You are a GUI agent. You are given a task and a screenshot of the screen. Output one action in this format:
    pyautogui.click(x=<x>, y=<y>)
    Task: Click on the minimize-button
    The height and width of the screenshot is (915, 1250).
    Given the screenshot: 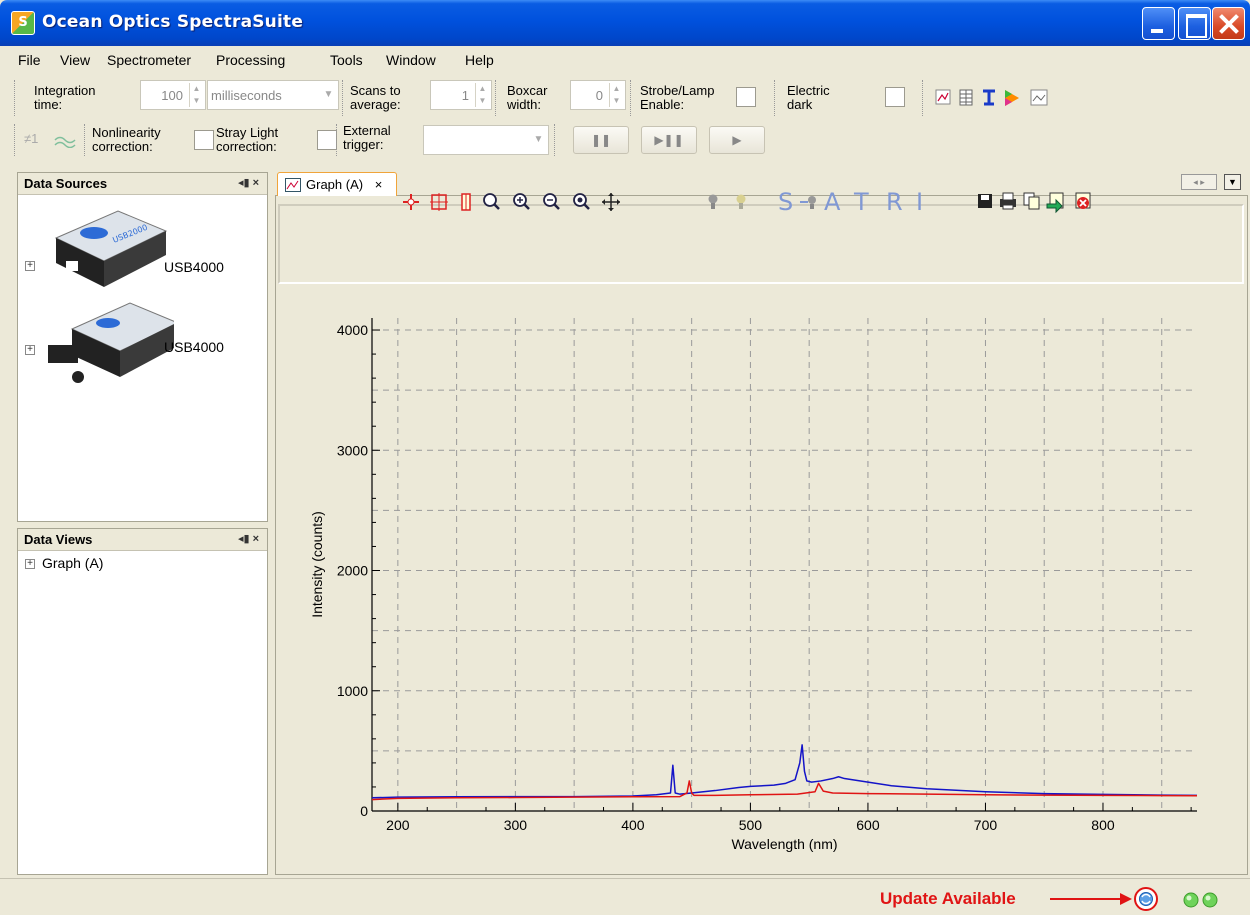 What is the action you would take?
    pyautogui.click(x=1158, y=23)
    